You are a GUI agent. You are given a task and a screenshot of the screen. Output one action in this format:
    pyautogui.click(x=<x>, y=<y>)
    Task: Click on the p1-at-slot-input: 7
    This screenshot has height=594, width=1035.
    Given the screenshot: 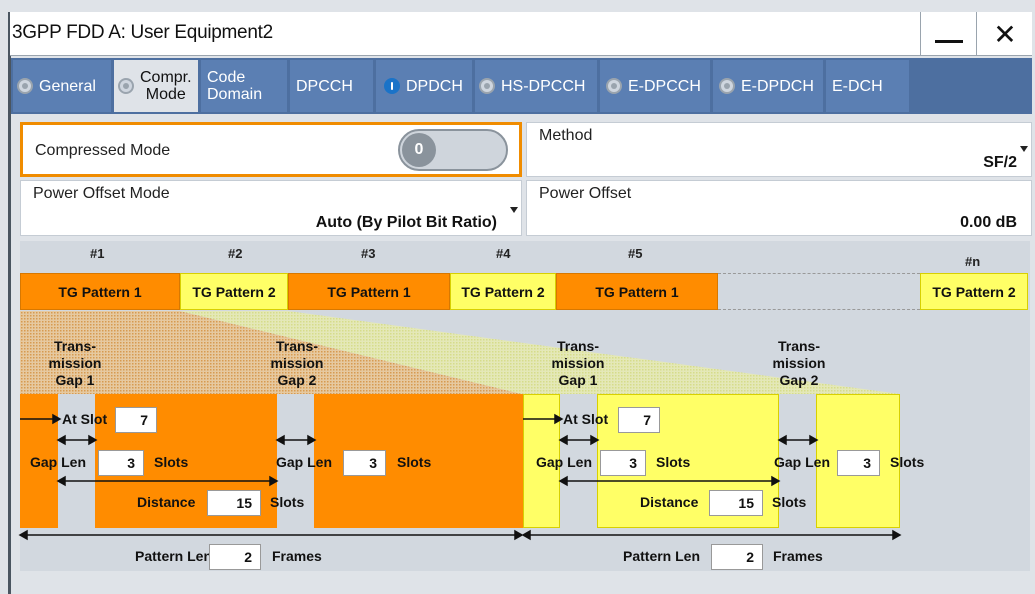 What is the action you would take?
    pyautogui.click(x=136, y=420)
    